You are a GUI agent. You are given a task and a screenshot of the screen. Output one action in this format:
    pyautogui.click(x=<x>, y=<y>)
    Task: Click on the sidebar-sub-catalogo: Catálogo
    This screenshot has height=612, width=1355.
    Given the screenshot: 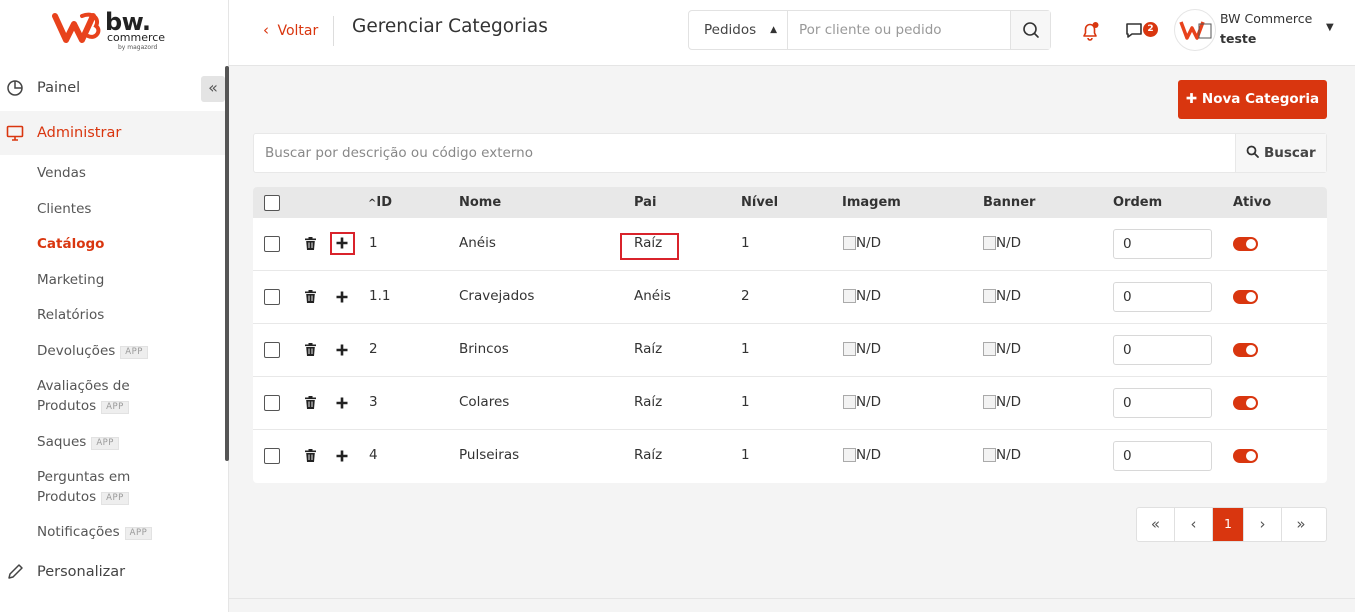 What is the action you would take?
    pyautogui.click(x=70, y=244)
    